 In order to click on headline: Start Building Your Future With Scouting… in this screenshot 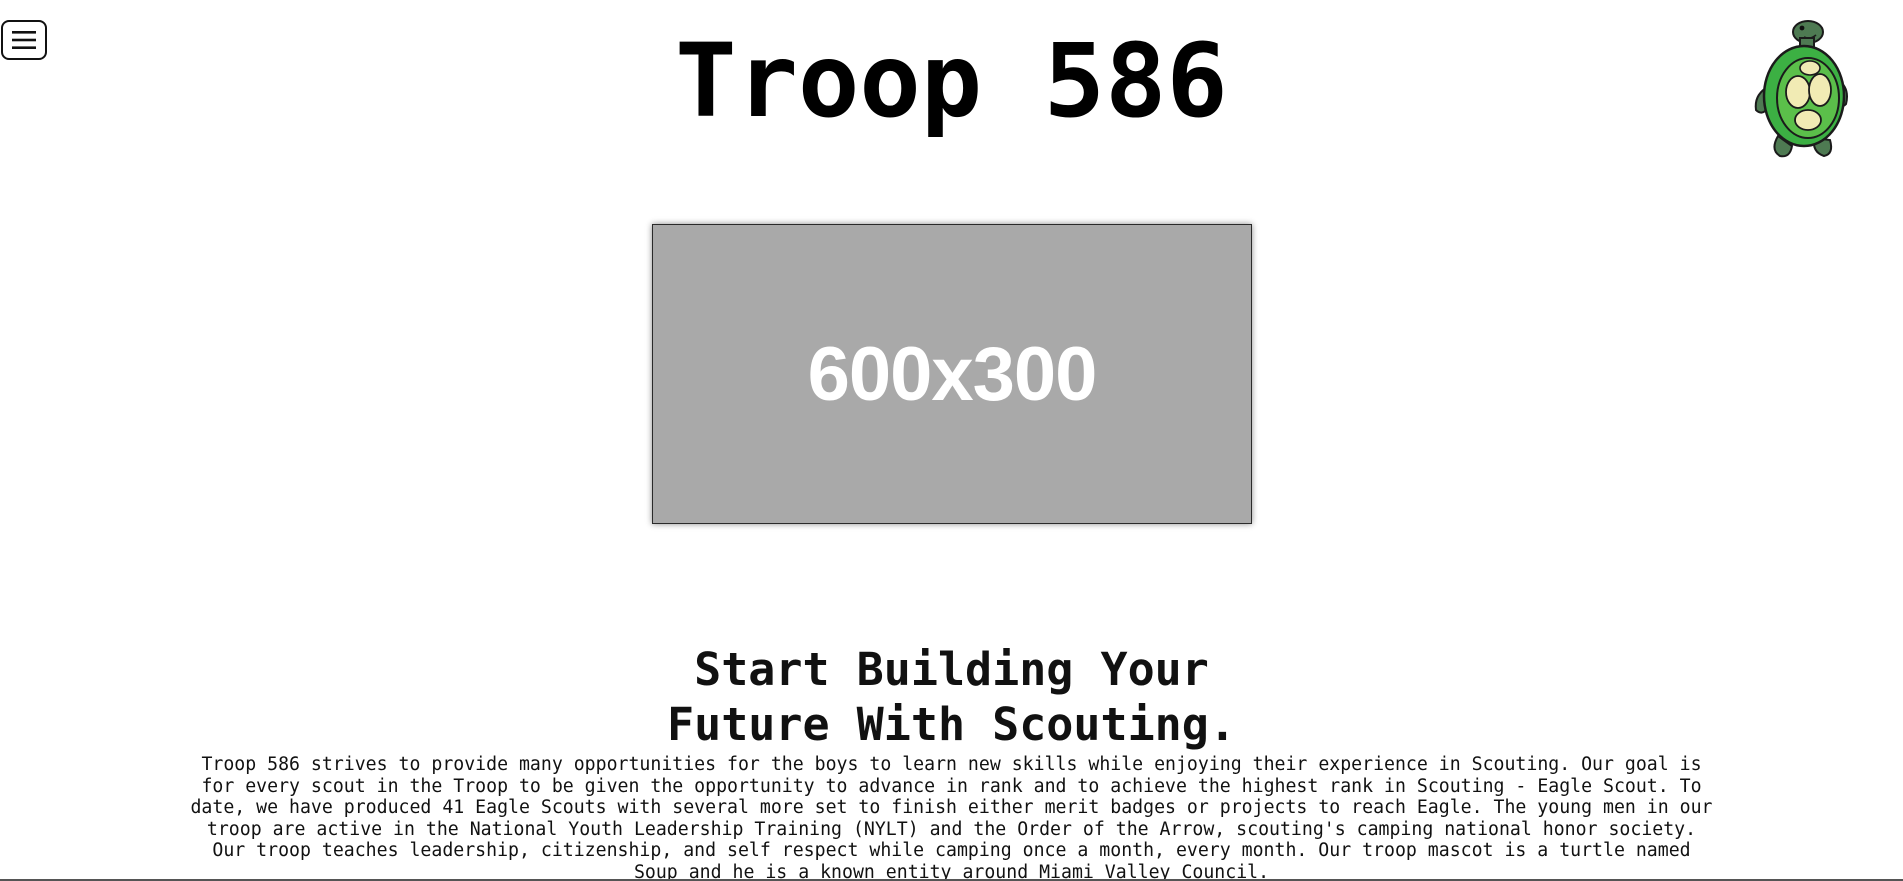, I will do `click(951, 697)`.